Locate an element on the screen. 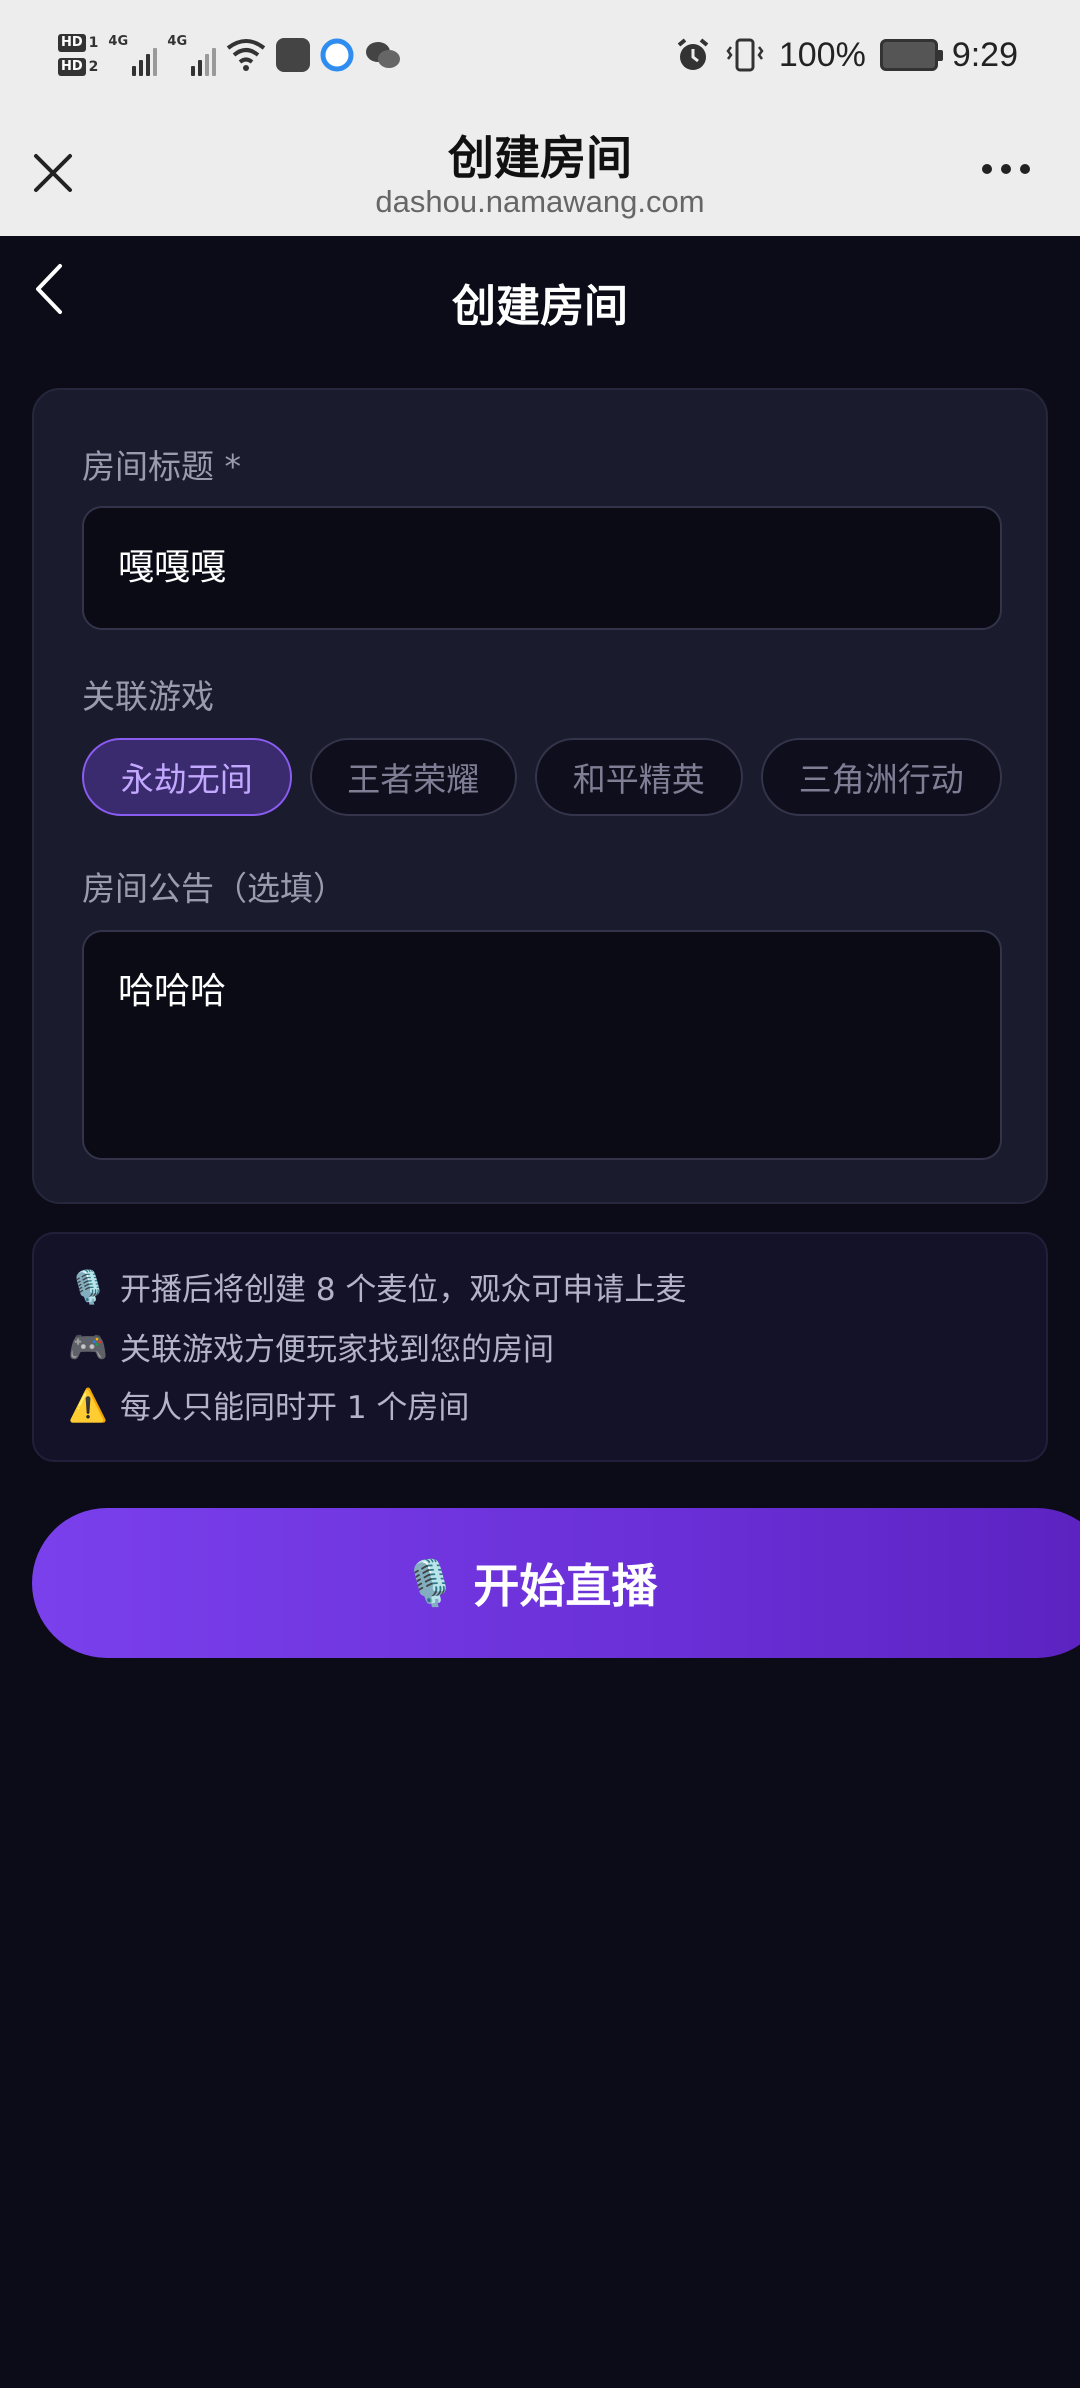 This screenshot has width=1080, height=2388. game-chip-sanjiaozhou: 三角洲行动 is located at coordinates (881, 777).